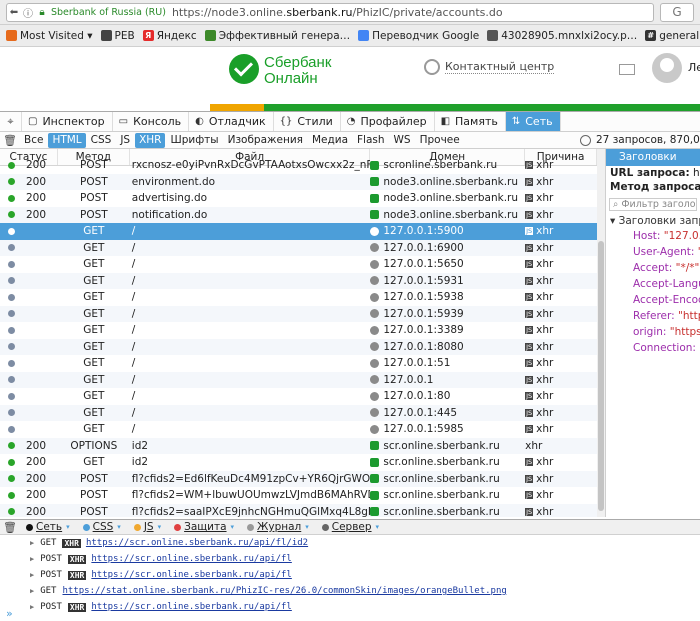 This screenshot has width=700, height=621. I want to click on table-row: GET / 127.0.0.1:80 JS xhr, so click(298, 396).